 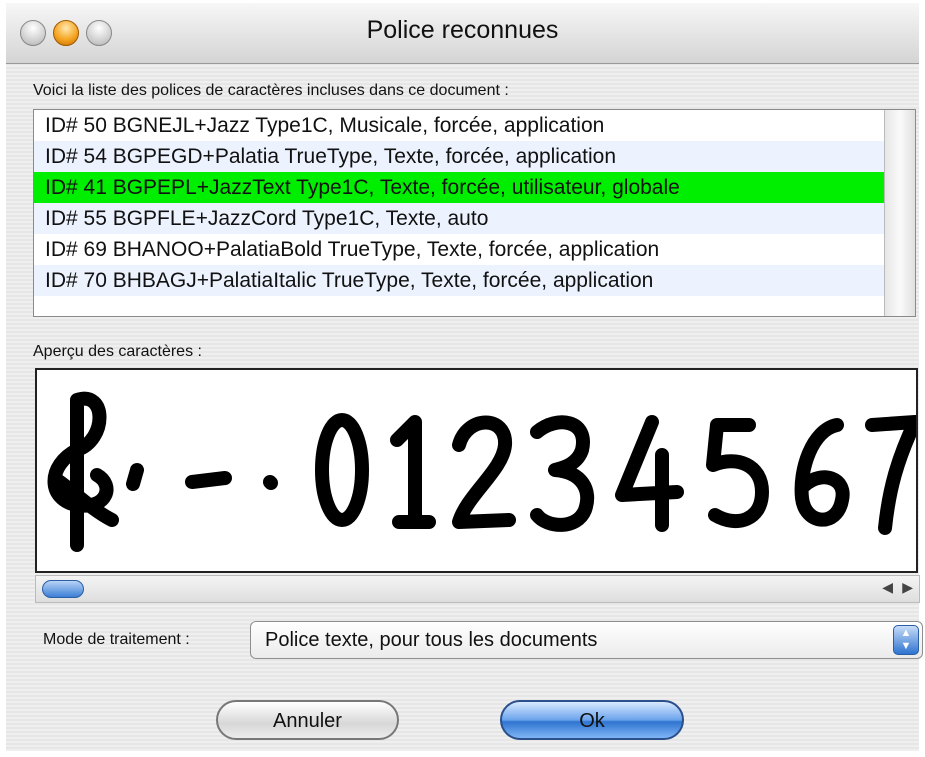 What do you see at coordinates (887, 587) in the screenshot?
I see `scroll-left-arrow-icon: ◀` at bounding box center [887, 587].